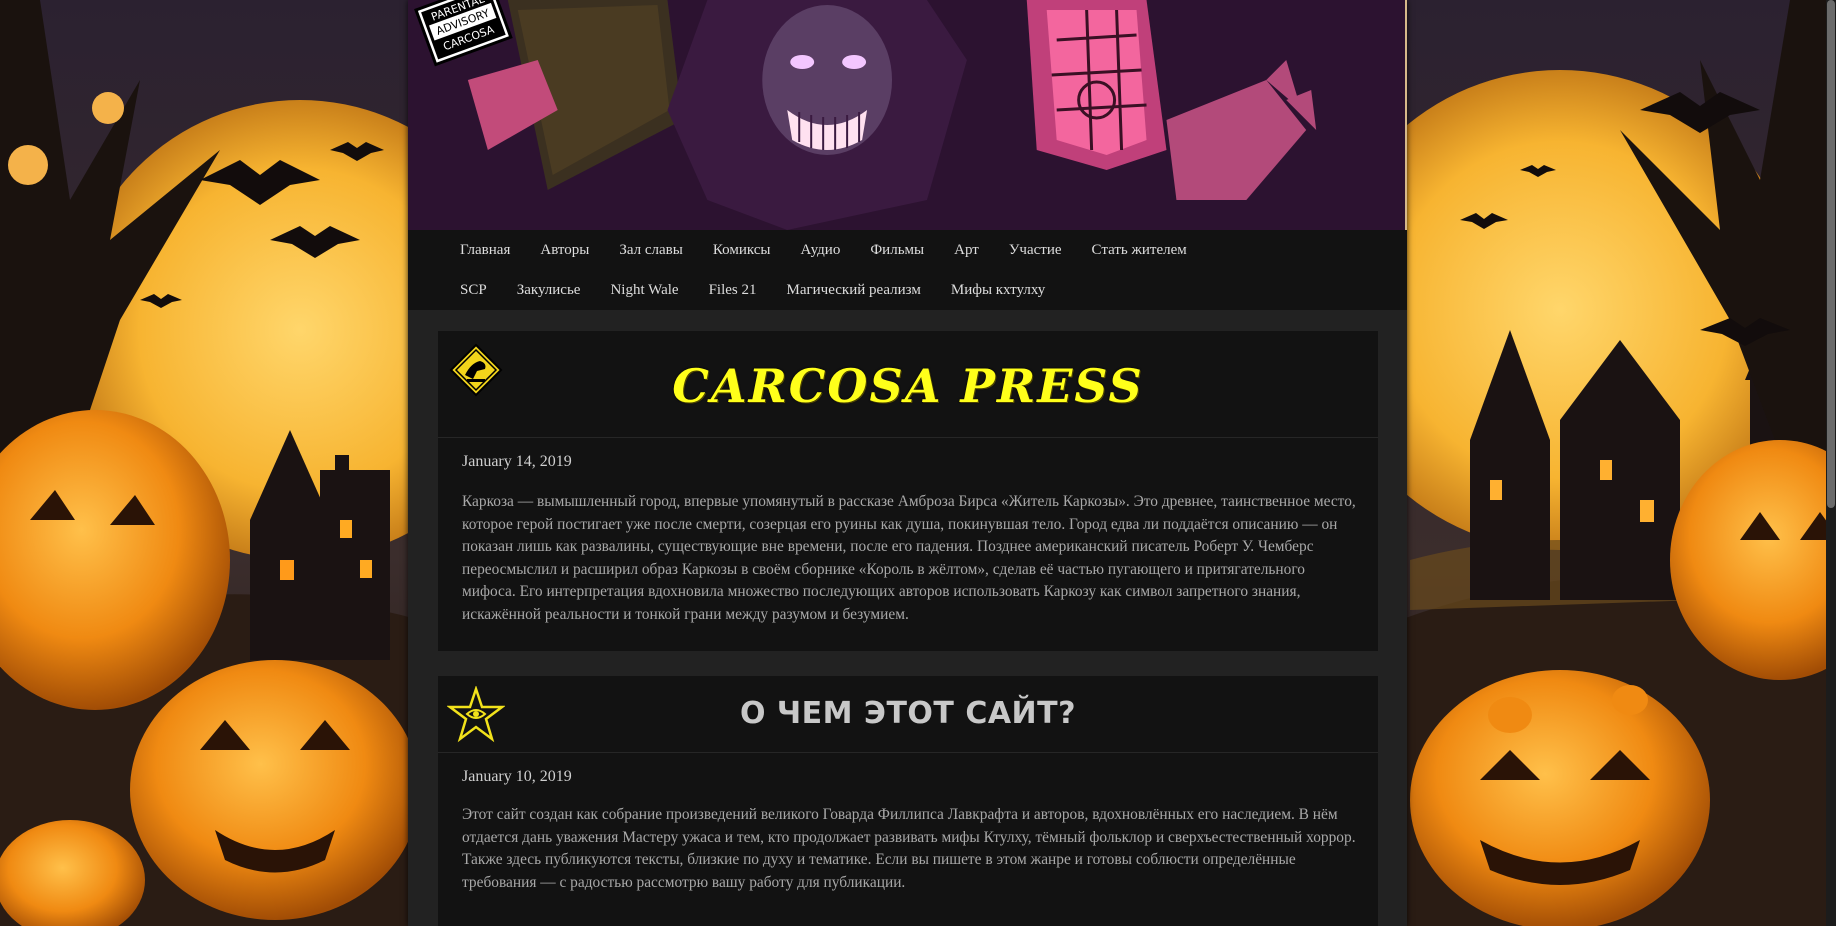 Image resolution: width=1836 pixels, height=926 pixels. I want to click on nav-link: Участие, so click(1035, 250).